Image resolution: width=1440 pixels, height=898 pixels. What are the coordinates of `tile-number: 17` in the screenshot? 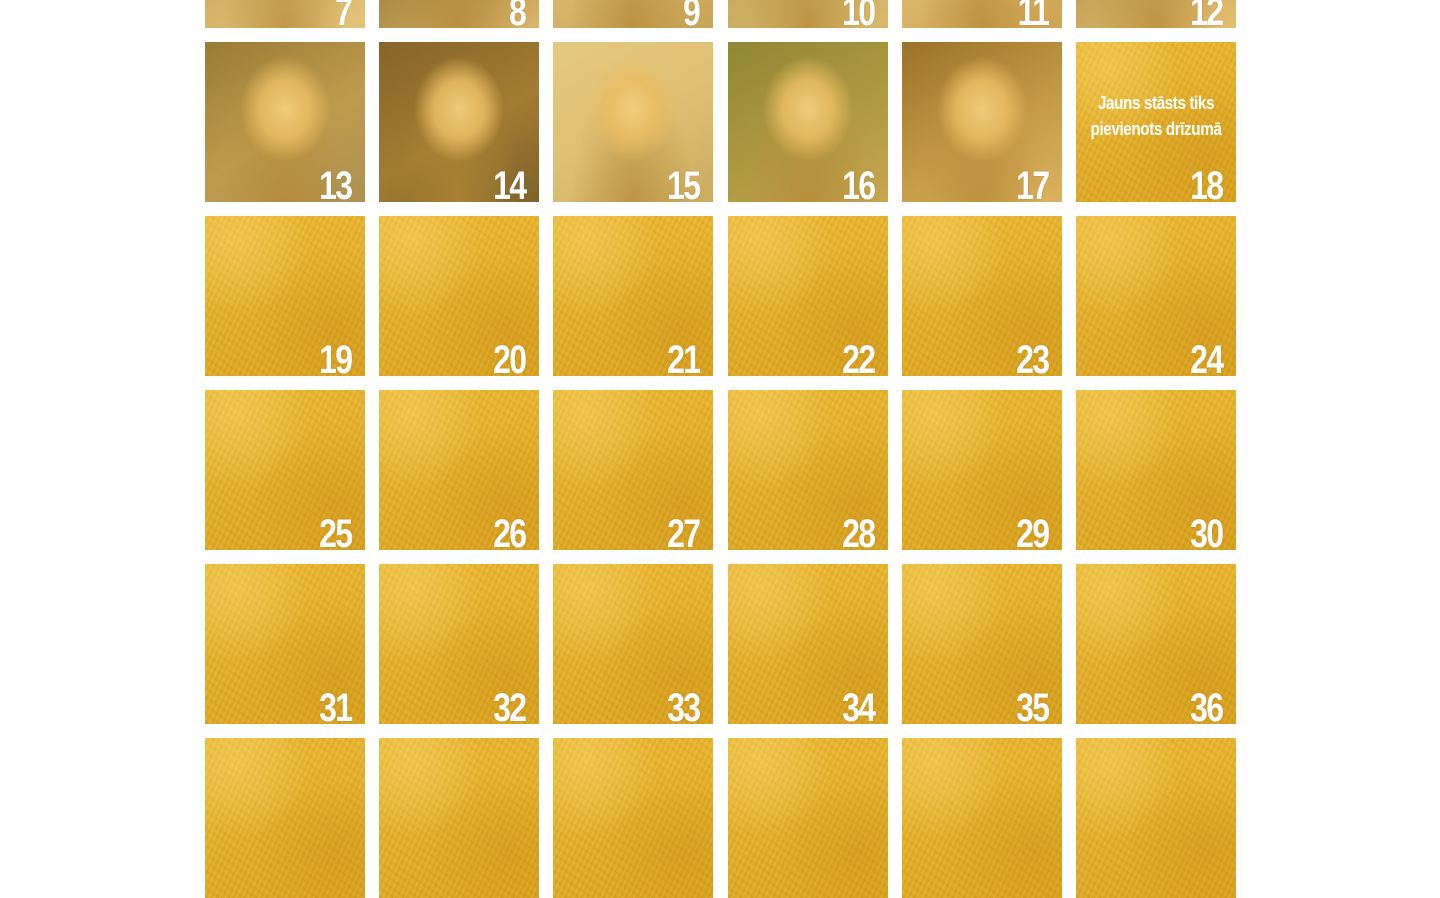 It's located at (1032, 183).